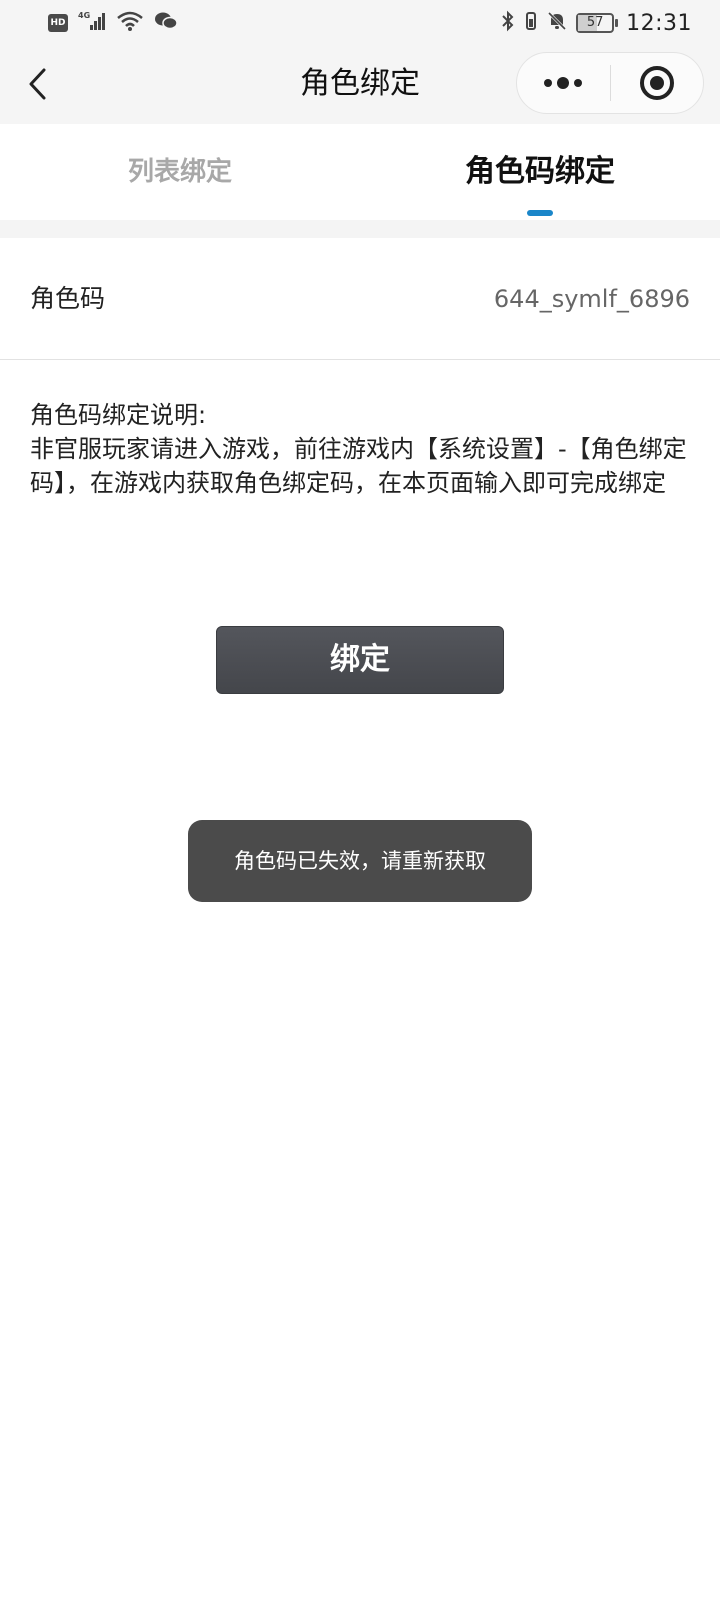 This screenshot has width=720, height=1600. I want to click on tab-bar: 列表绑定 角色码绑定, so click(360, 172).